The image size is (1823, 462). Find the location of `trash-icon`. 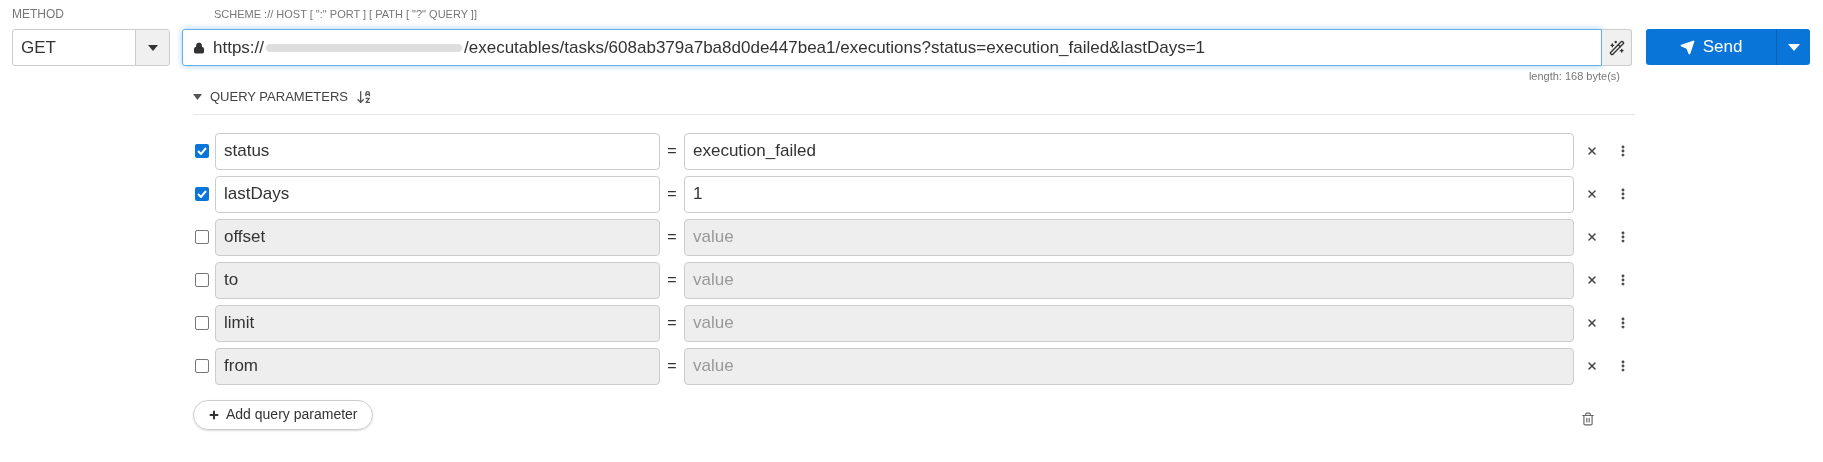

trash-icon is located at coordinates (1587, 418).